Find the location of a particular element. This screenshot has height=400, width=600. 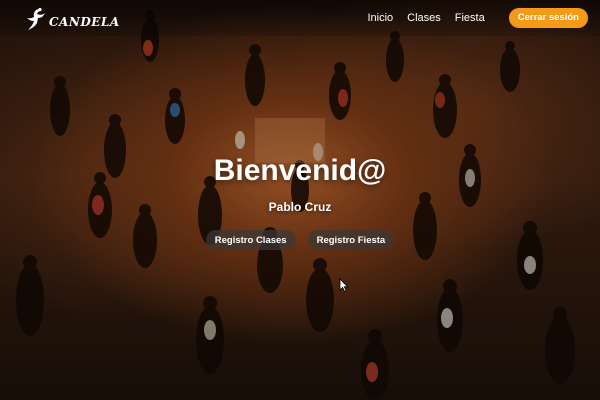

nav-link-fiesta: Fiesta is located at coordinates (470, 18).